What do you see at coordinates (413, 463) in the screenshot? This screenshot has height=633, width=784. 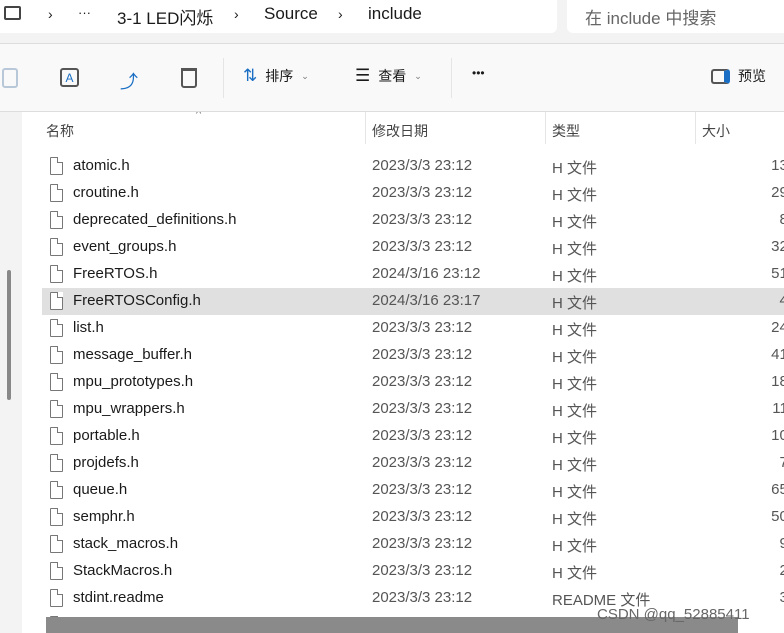 I see `file-row: projdefs.h 2023/3/3 23:12 H 文件 7 KB` at bounding box center [413, 463].